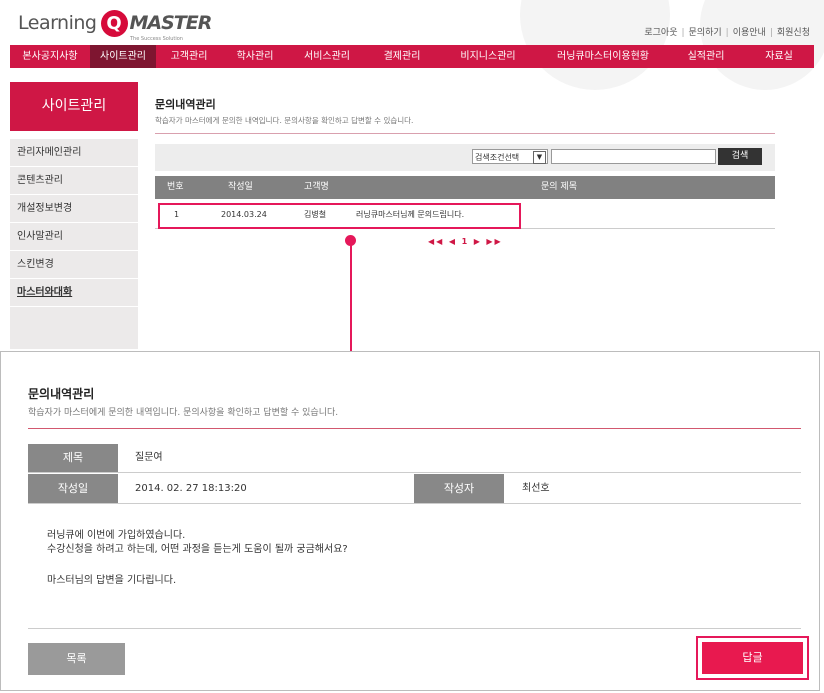  Describe the element at coordinates (316, 187) in the screenshot. I see `column-header-name: 고객명` at that location.